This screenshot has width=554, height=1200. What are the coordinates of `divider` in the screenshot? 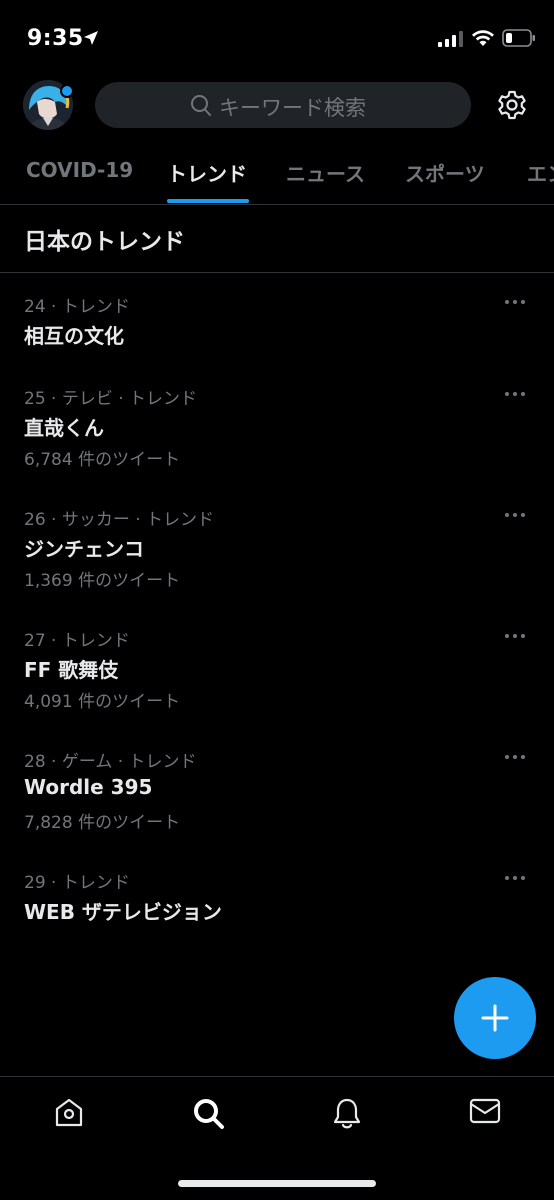 It's located at (277, 272).